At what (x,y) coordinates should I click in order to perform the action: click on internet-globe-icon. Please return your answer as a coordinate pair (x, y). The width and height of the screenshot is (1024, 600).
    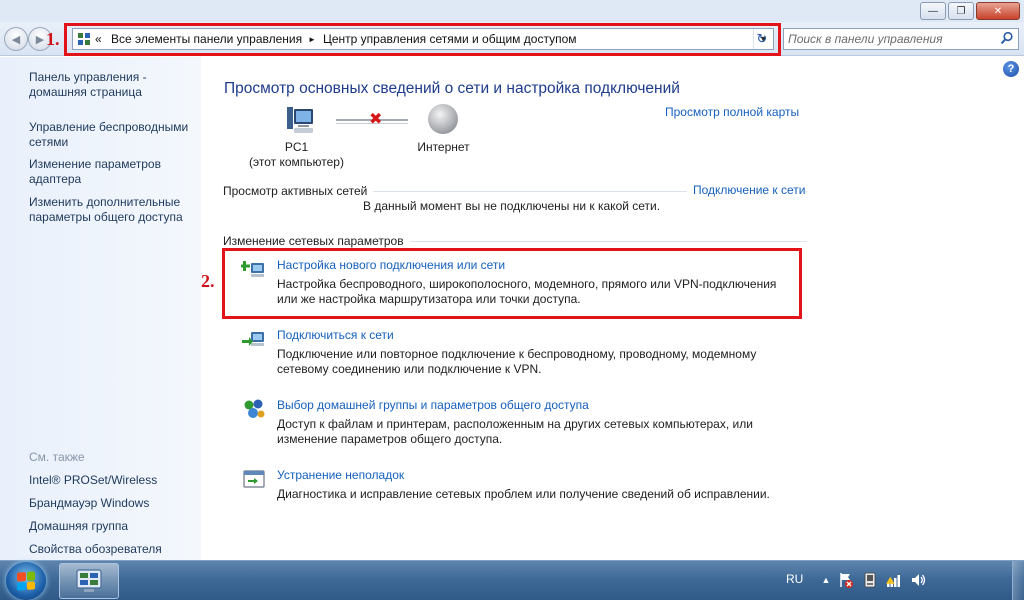
    Looking at the image, I should click on (443, 119).